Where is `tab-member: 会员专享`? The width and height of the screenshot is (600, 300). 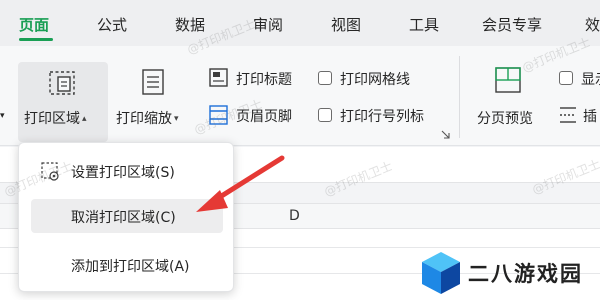
tab-member: 会员专享 is located at coordinates (512, 24).